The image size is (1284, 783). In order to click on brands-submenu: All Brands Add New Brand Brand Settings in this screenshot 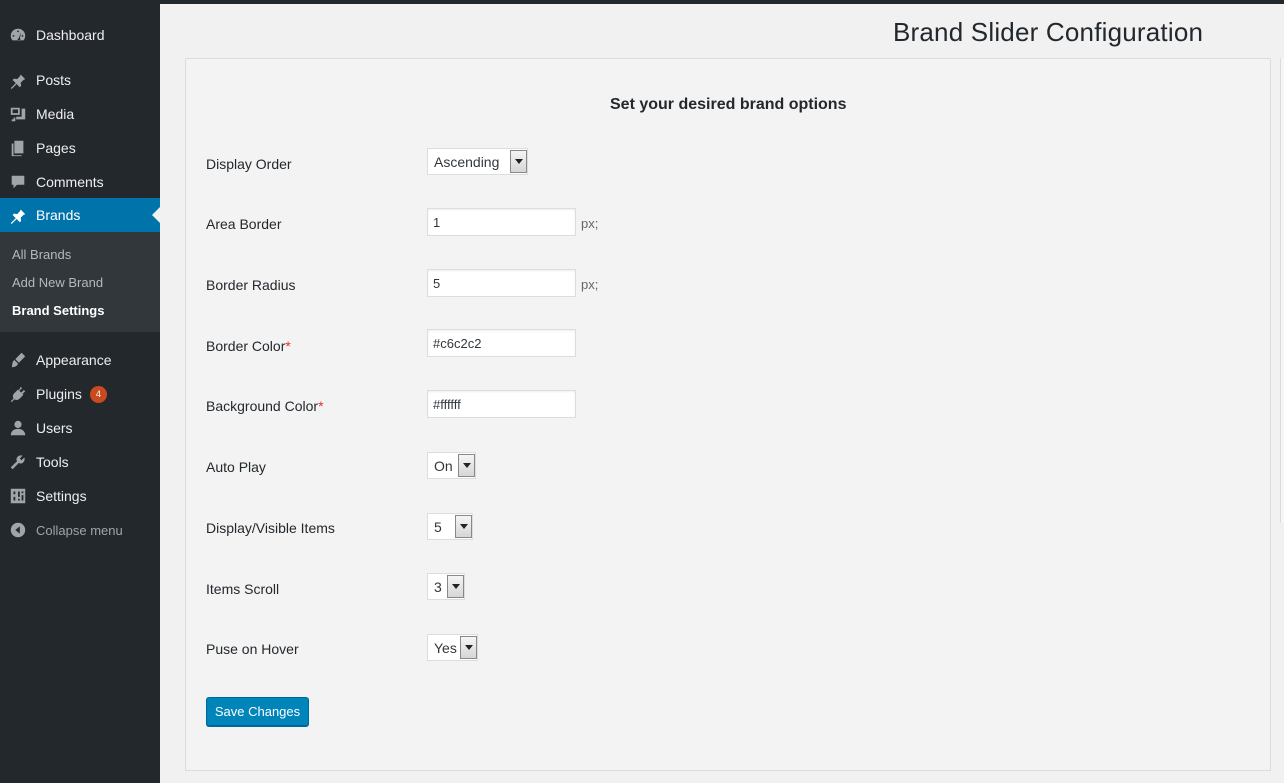, I will do `click(80, 282)`.